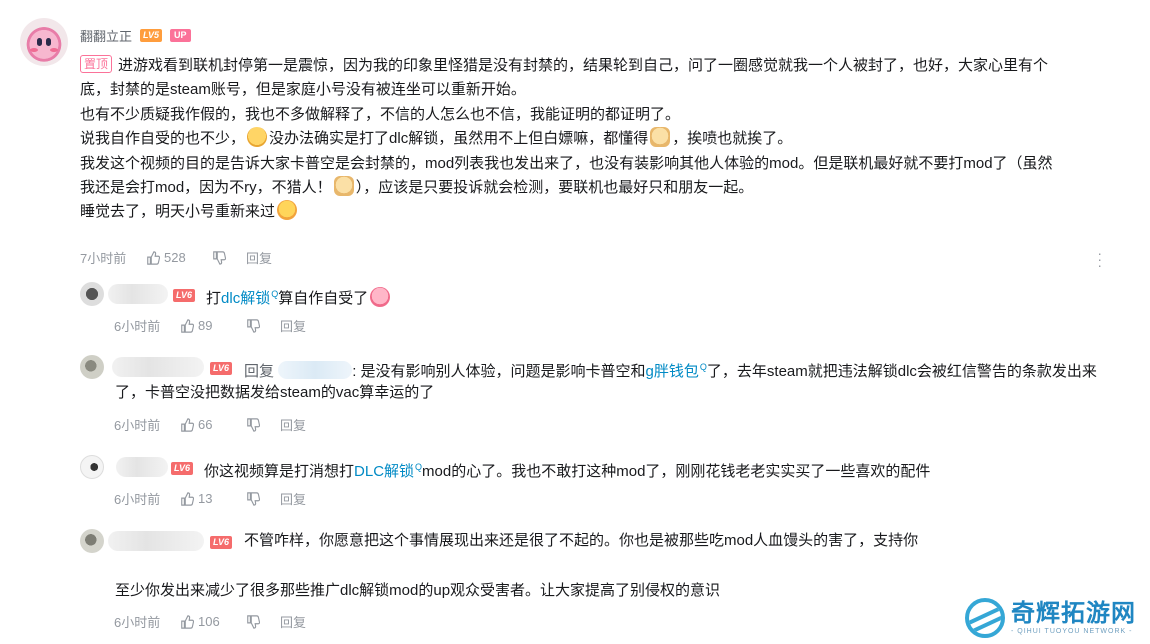 This screenshot has height=644, width=1150. What do you see at coordinates (103, 258) in the screenshot?
I see `timestamp: 7小时前` at bounding box center [103, 258].